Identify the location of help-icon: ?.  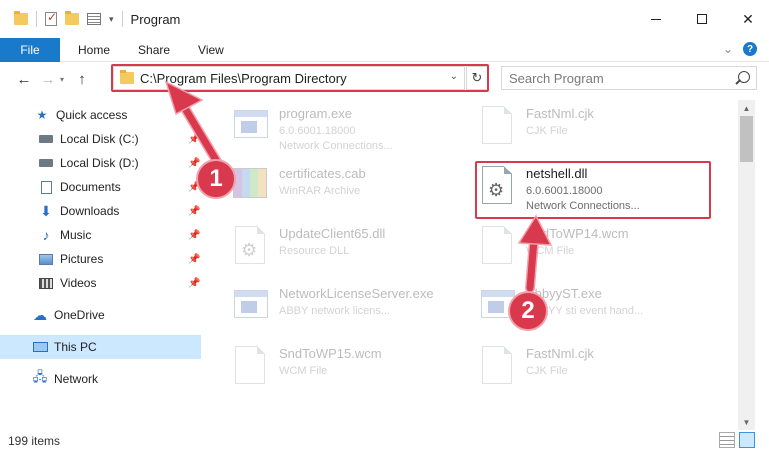
(750, 49).